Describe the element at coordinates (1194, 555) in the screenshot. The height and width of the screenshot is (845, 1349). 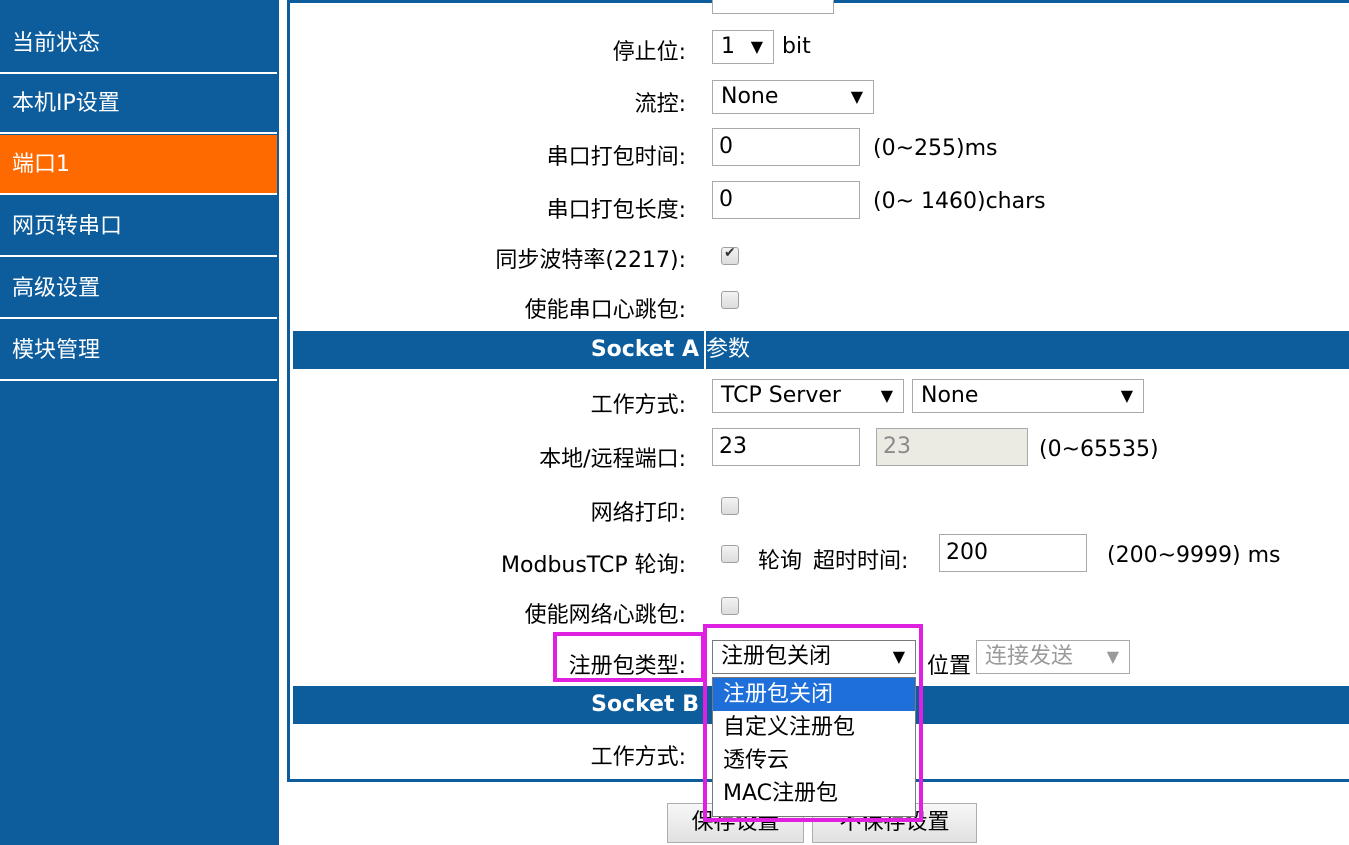
I see `modbus-timeout-hint: (200~9999) ms` at that location.